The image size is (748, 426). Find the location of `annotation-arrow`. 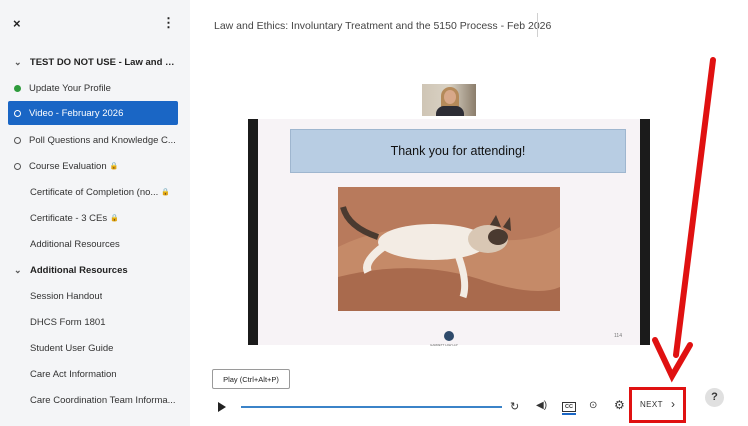

annotation-arrow is located at coordinates (684, 220).